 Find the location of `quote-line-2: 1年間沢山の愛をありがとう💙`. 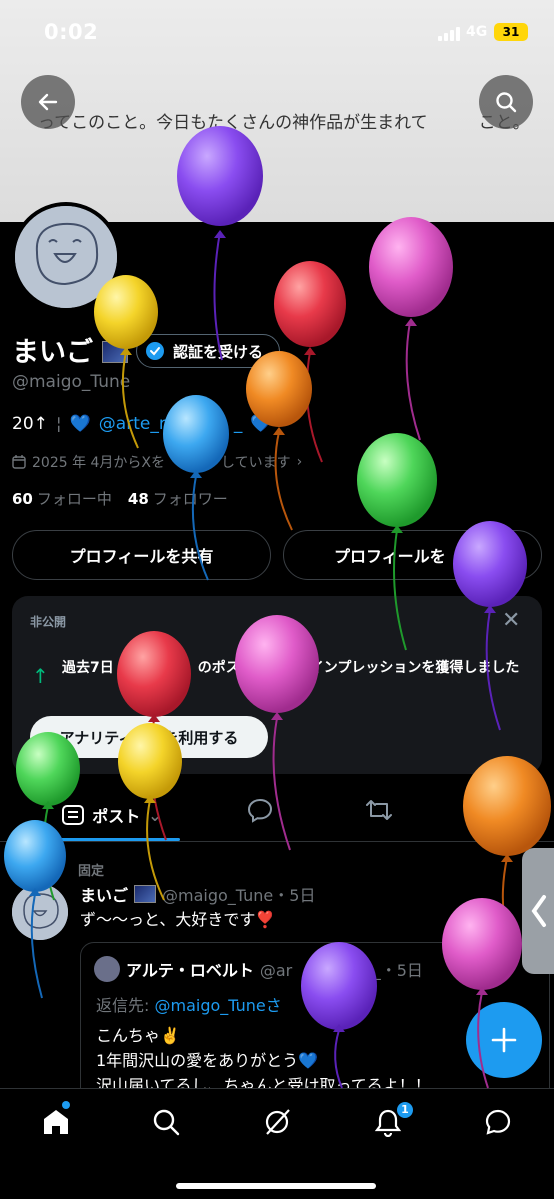

quote-line-2: 1年間沢山の愛をありがとう💙 is located at coordinates (207, 1060).